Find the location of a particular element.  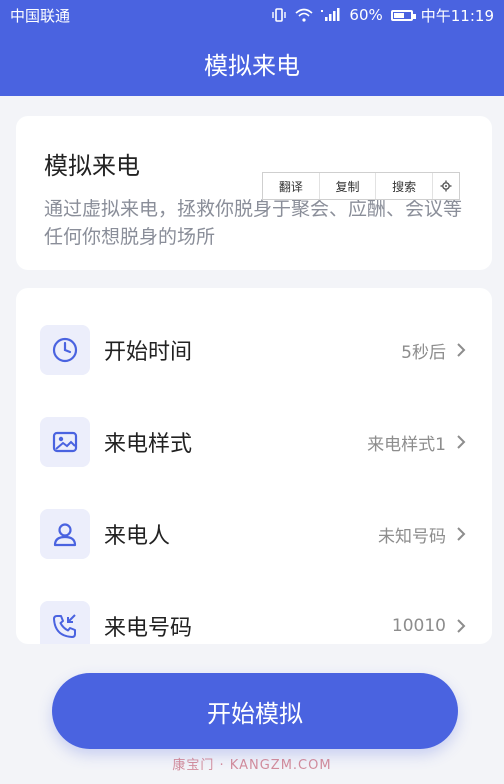

intro-description: 通过虚拟来电，拯救你脱身于聚会、应酬、会议等任何你想脱身的场所 is located at coordinates (253, 223).